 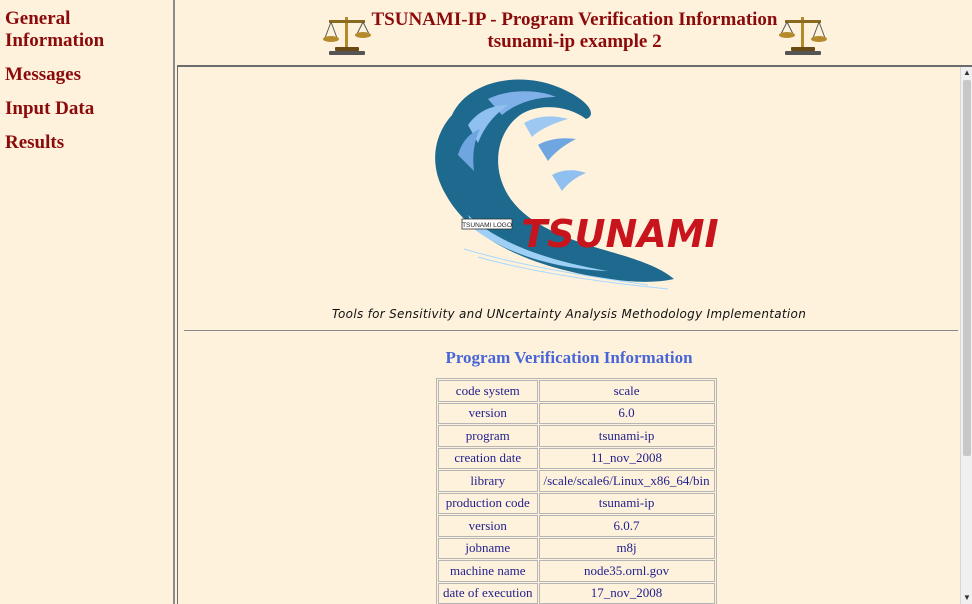 I want to click on table-row: creation date 11_nov_2008, so click(x=576, y=458).